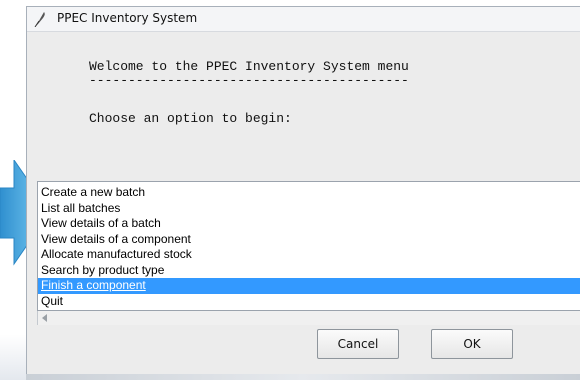  What do you see at coordinates (309, 271) in the screenshot?
I see `list-item-search-product: Search by product type` at bounding box center [309, 271].